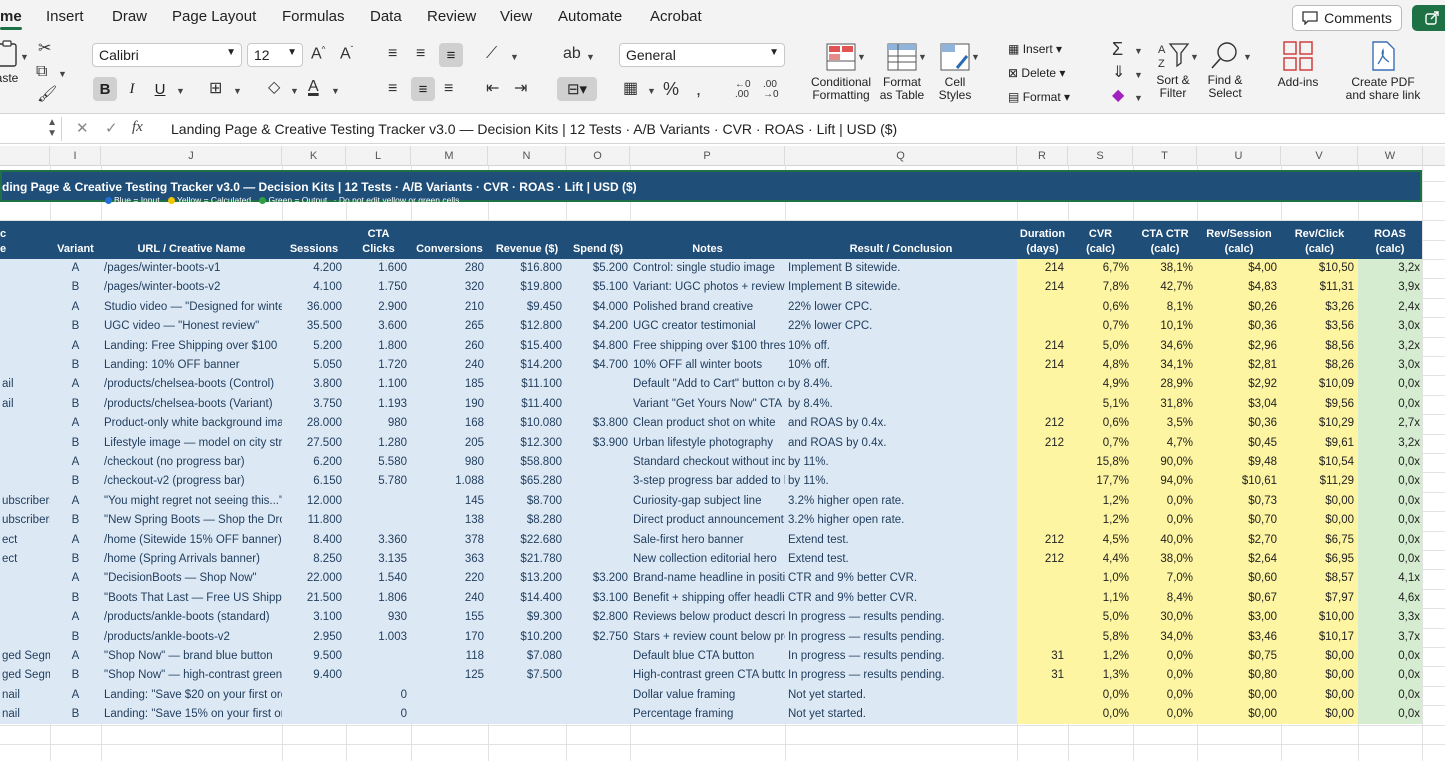 This screenshot has height=761, width=1445. I want to click on align-center-icon: ≡, so click(423, 89).